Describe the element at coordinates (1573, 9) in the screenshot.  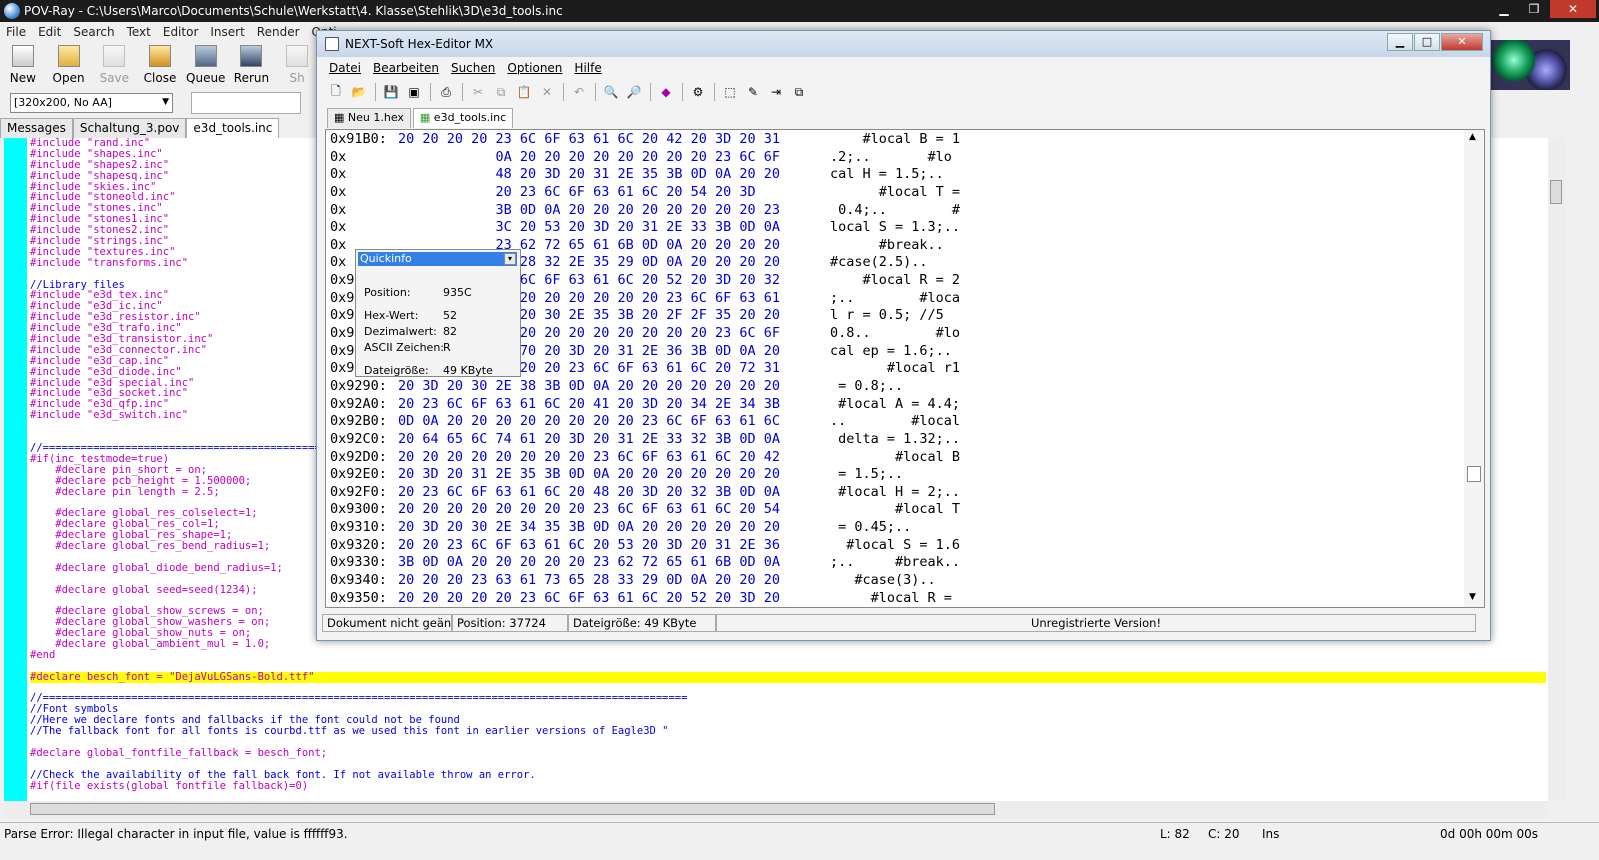
I see `close-icon: ✕` at that location.